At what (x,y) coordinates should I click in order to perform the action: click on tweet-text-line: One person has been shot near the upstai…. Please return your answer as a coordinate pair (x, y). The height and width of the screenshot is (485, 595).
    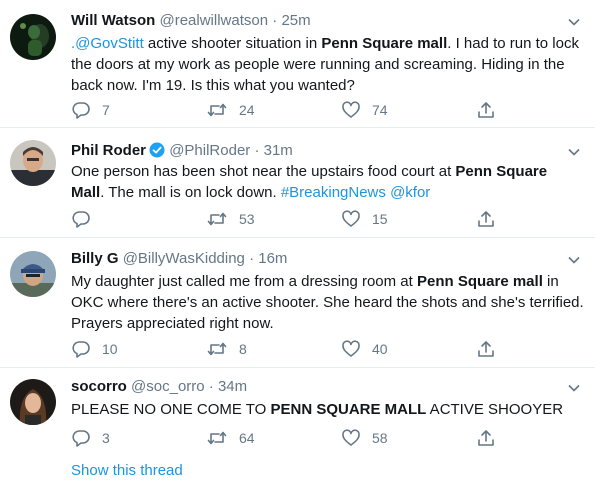
    Looking at the image, I should click on (326, 171).